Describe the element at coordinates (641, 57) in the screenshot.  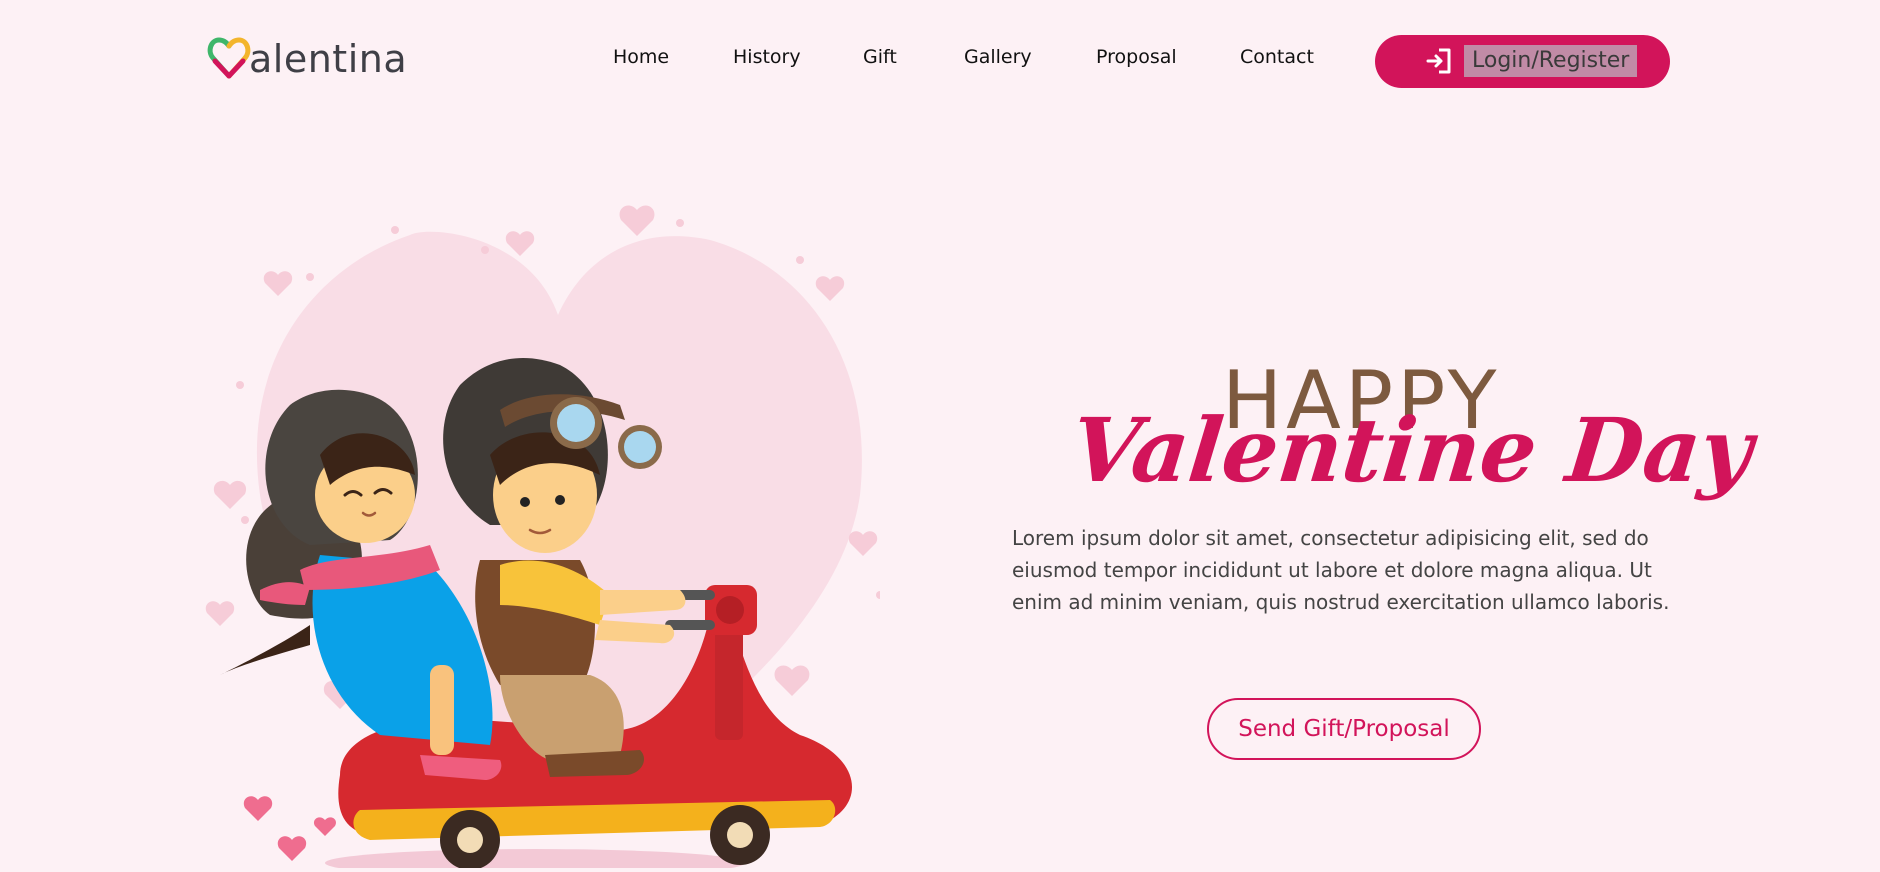
I see `nav-item-home: Home` at that location.